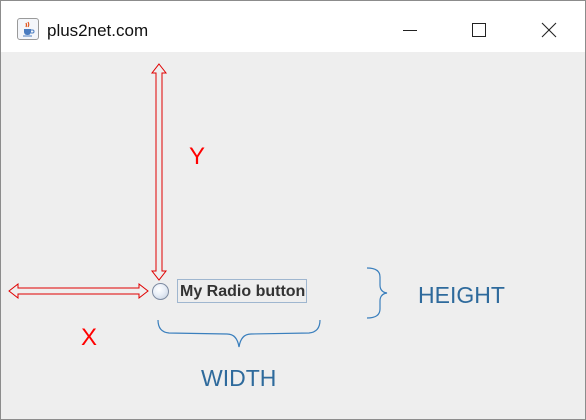 The image size is (586, 420). Describe the element at coordinates (197, 156) in the screenshot. I see `y-label: Y` at that location.